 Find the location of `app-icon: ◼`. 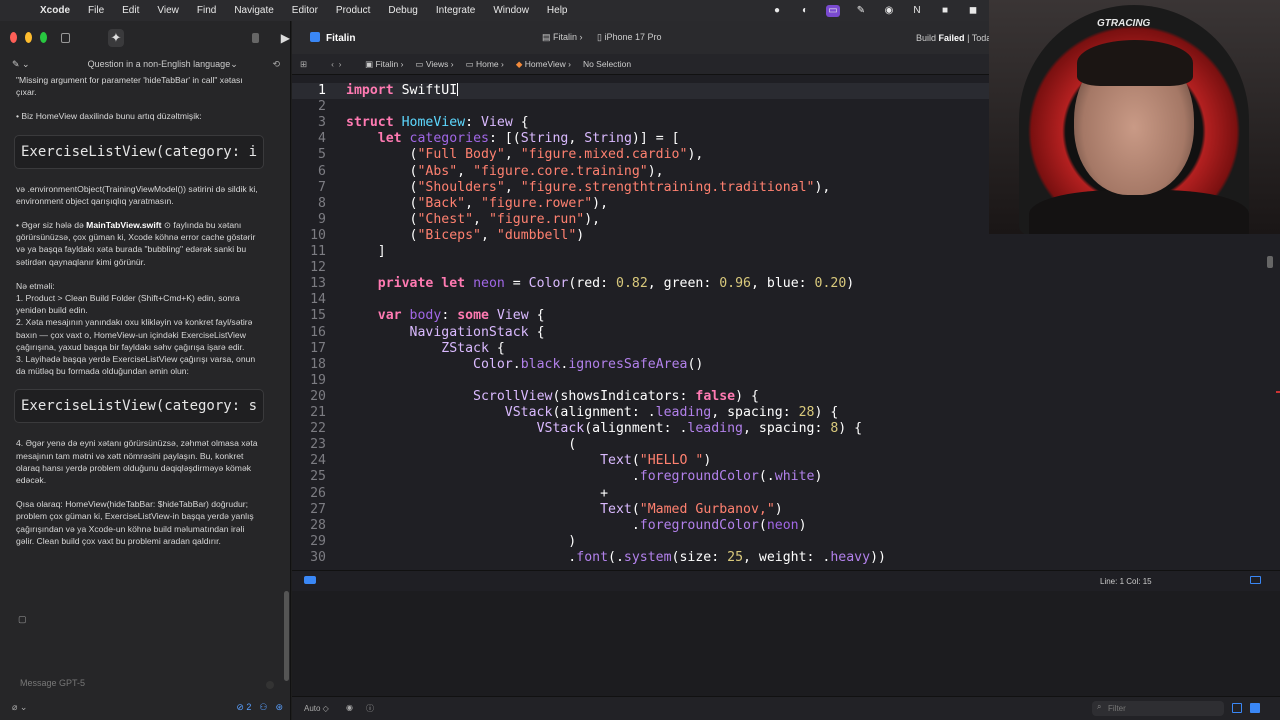

app-icon: ◼ is located at coordinates (973, 11).